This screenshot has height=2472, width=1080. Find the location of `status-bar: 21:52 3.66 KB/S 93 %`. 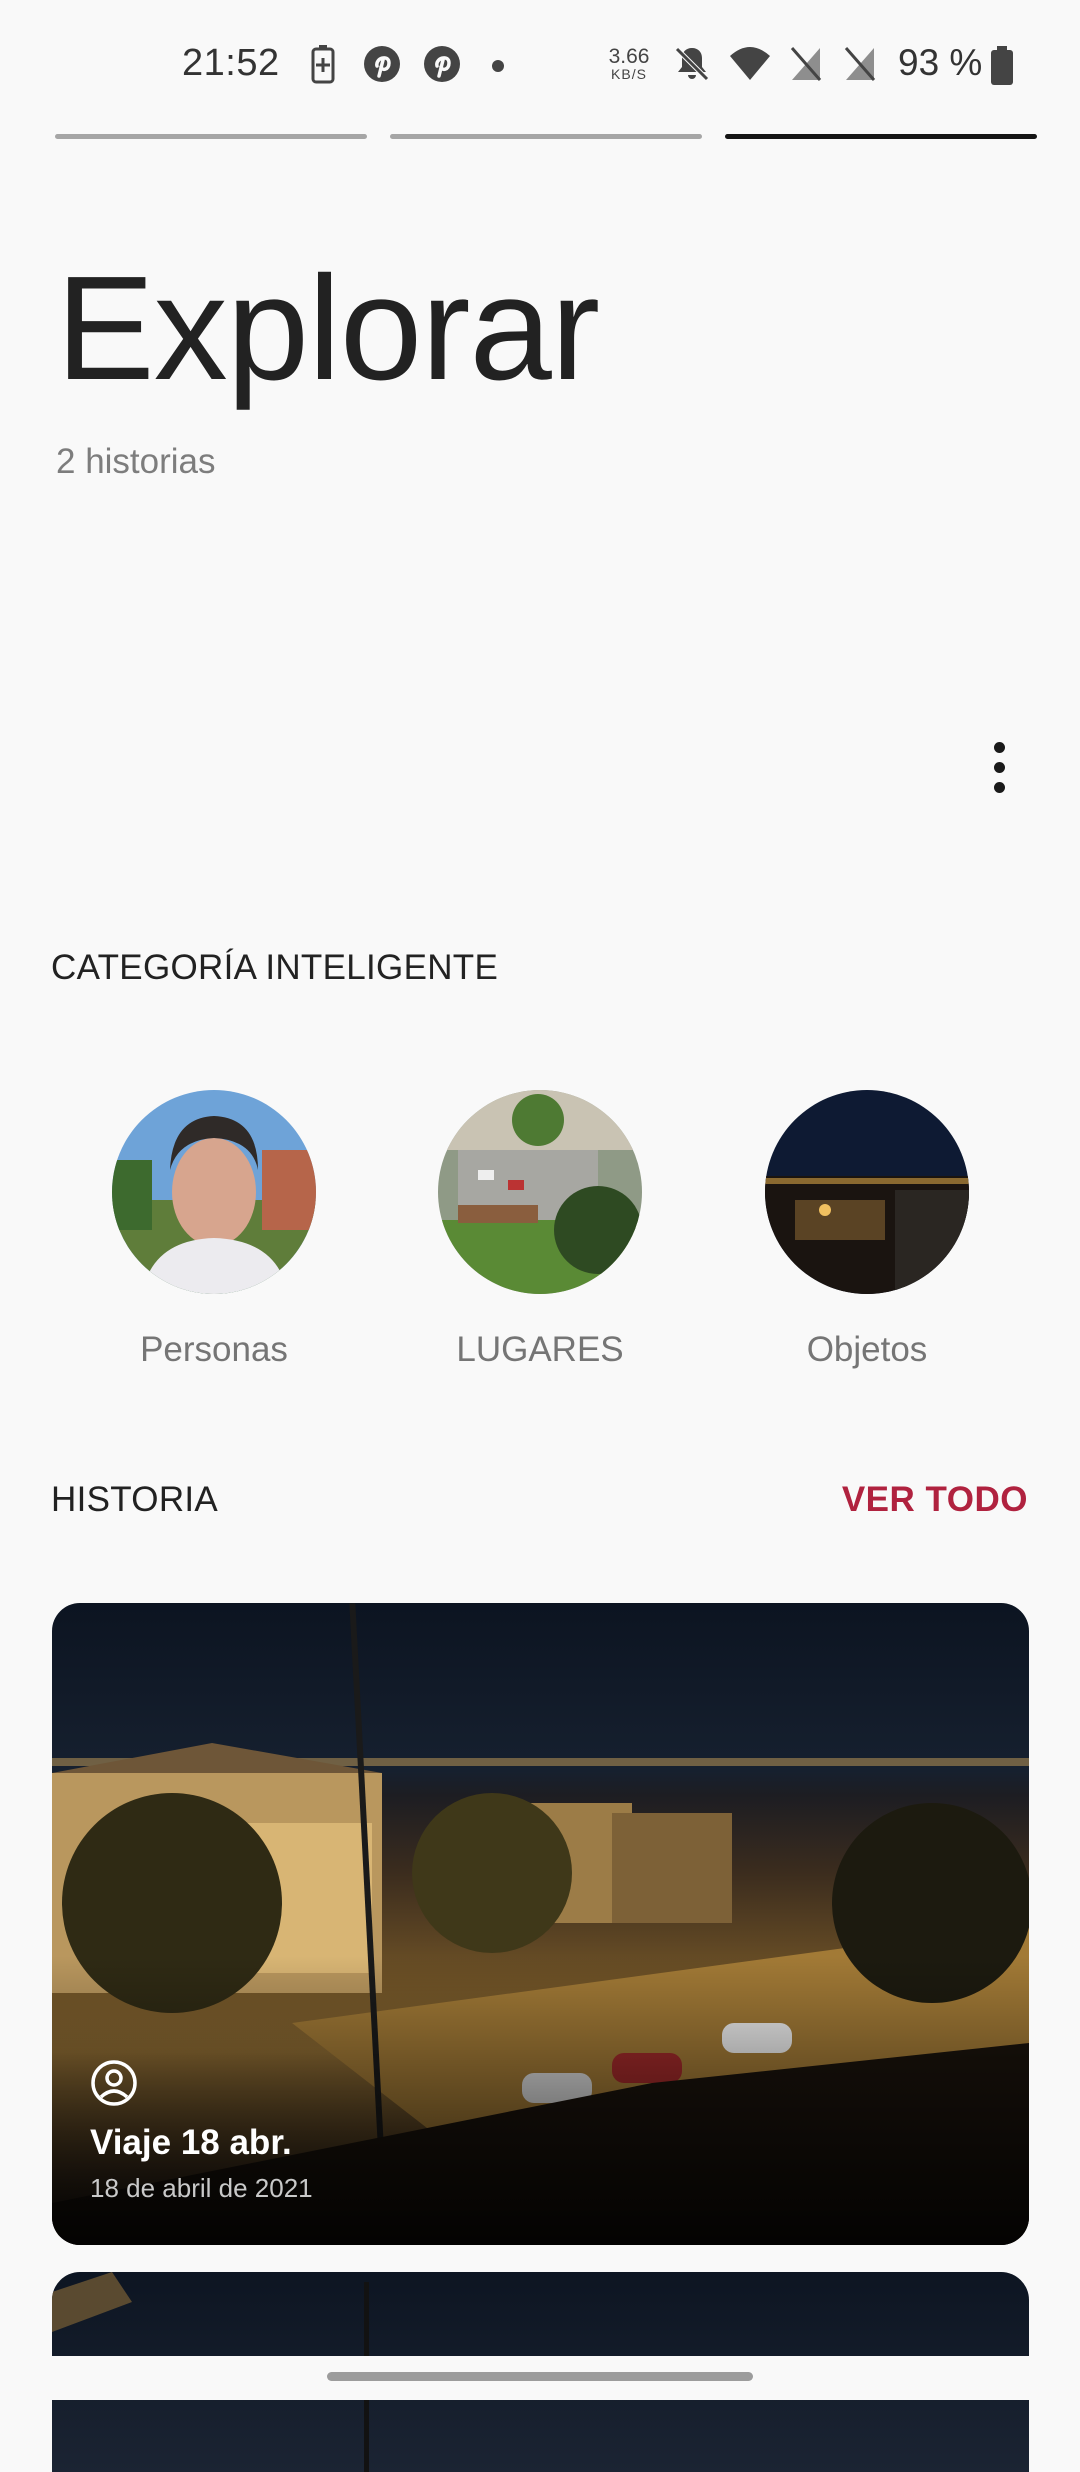

status-bar: 21:52 3.66 KB/S 93 % is located at coordinates (540, 65).